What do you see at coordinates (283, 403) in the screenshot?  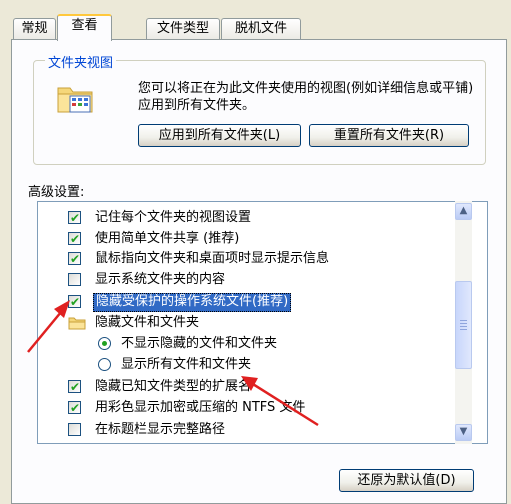 I see `red-arrow-icon` at bounding box center [283, 403].